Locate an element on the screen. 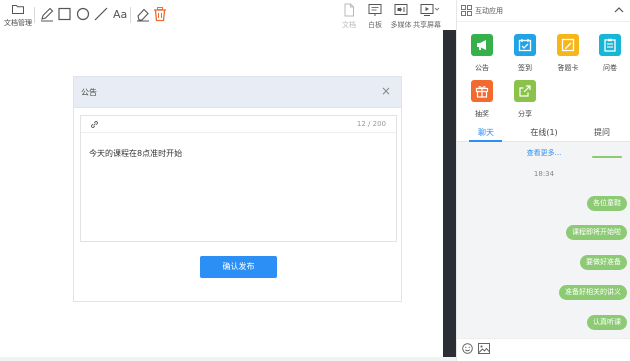 The image size is (630, 361). file-manage-label: 文档管理 is located at coordinates (18, 23).